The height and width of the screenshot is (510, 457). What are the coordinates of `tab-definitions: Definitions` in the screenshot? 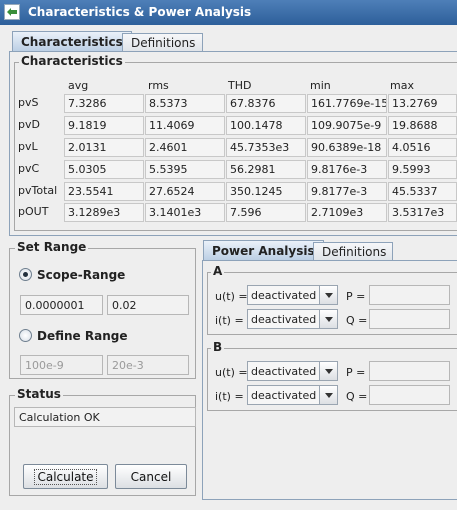 It's located at (162, 42).